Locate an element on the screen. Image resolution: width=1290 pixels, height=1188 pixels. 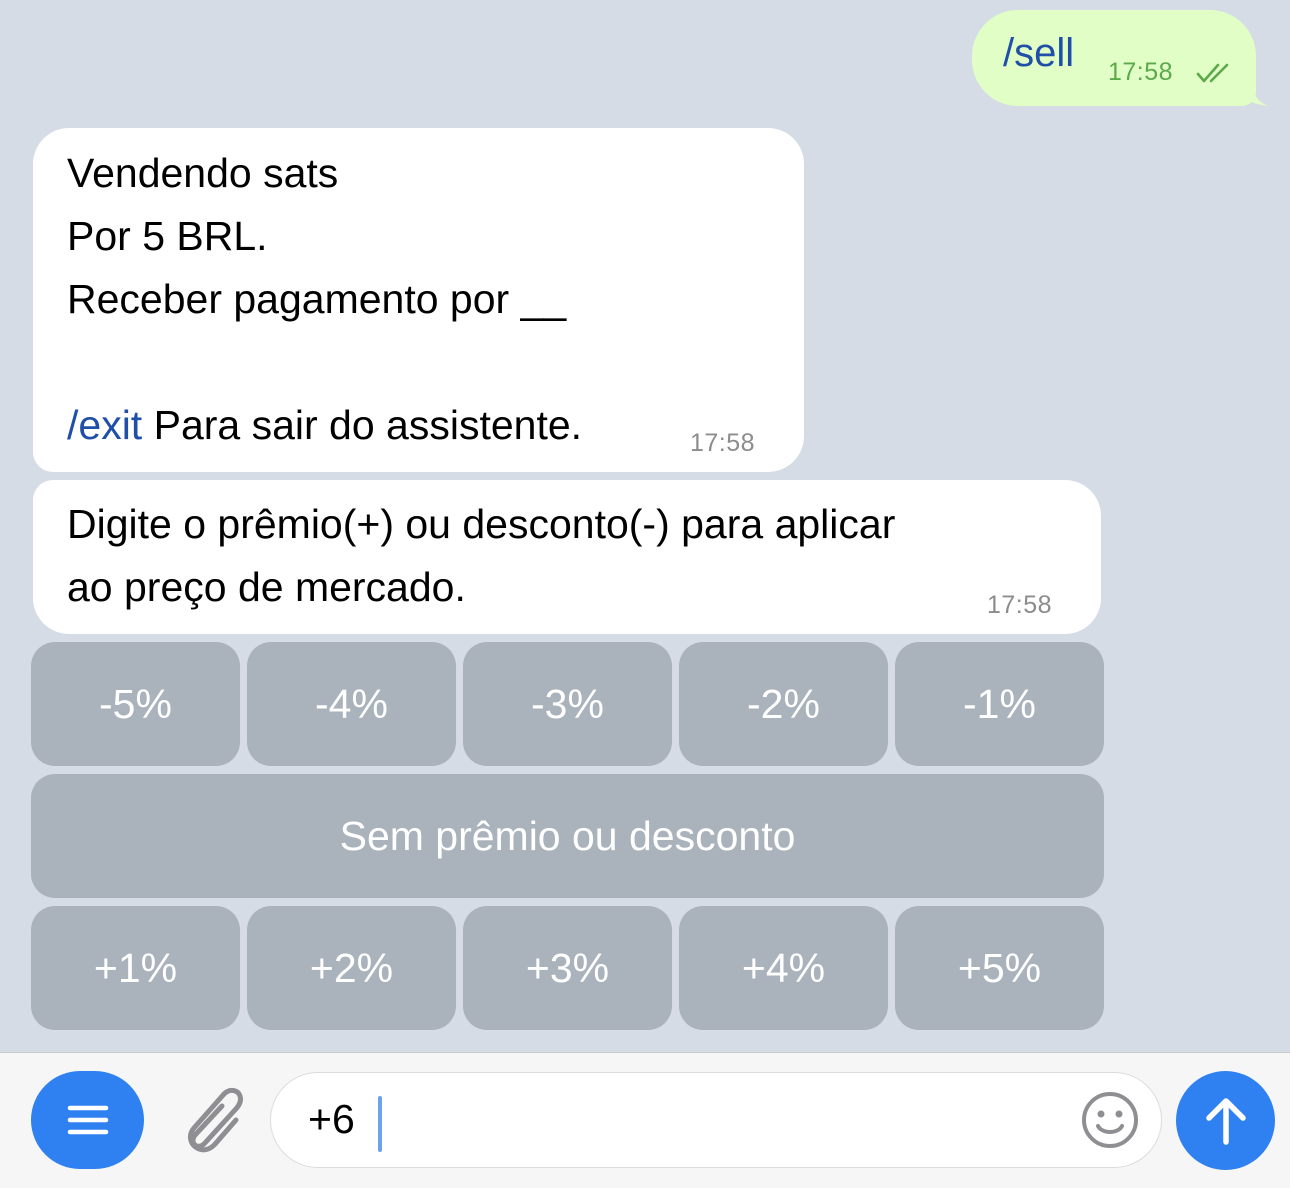
message-line: Receber pagamento por __ is located at coordinates (317, 299).